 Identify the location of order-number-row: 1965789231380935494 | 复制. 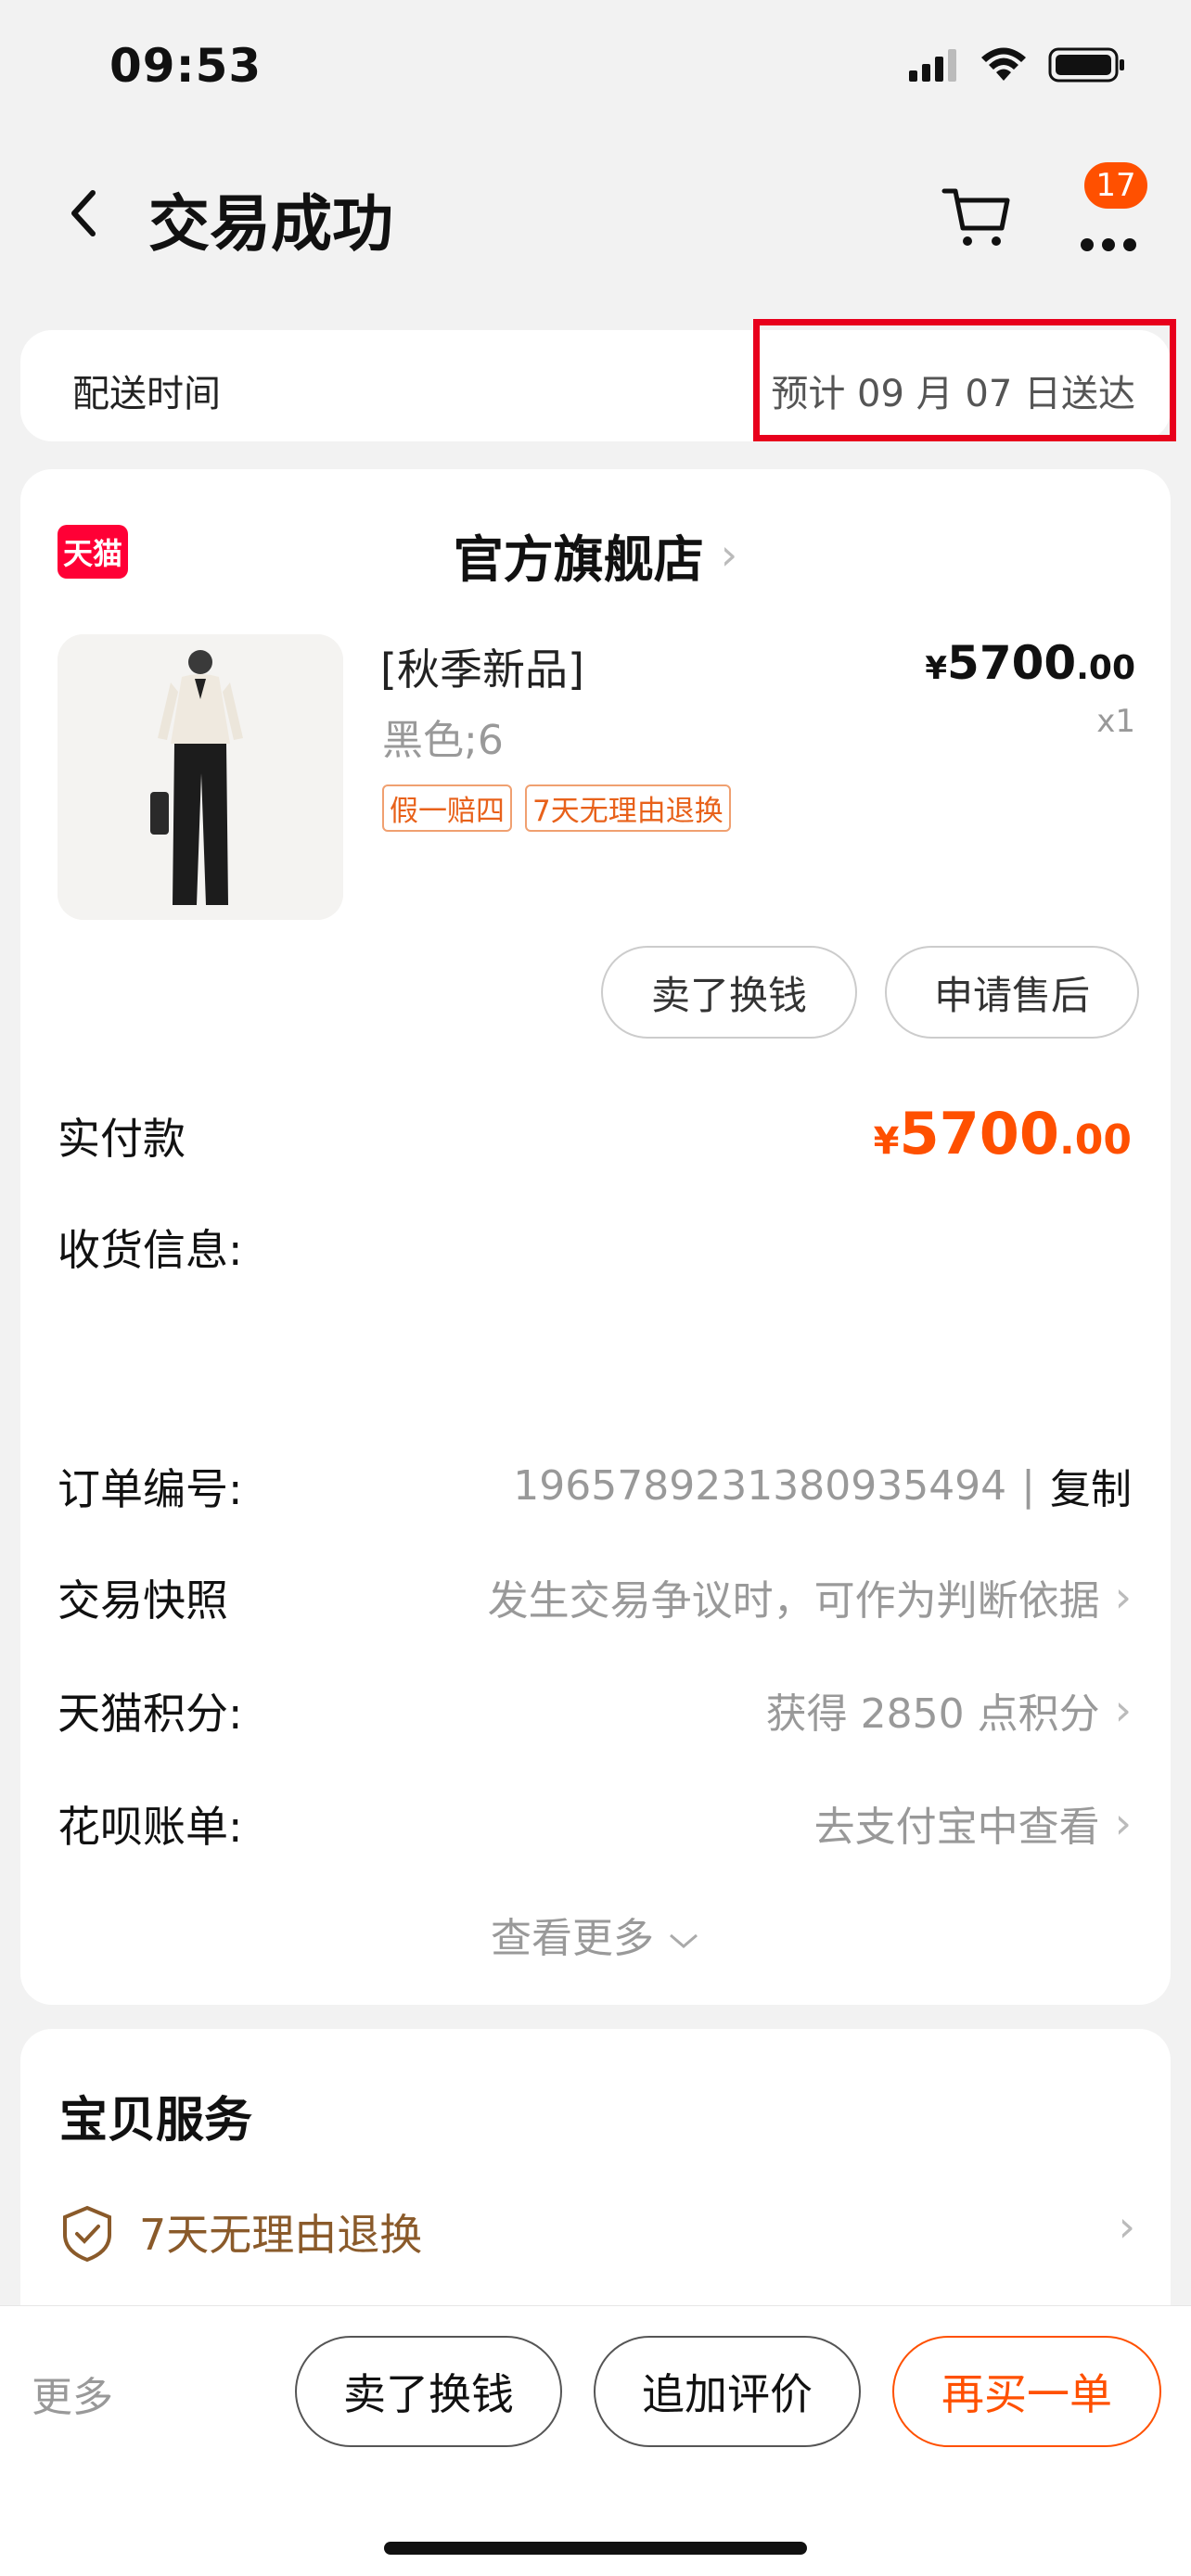
(822, 1485).